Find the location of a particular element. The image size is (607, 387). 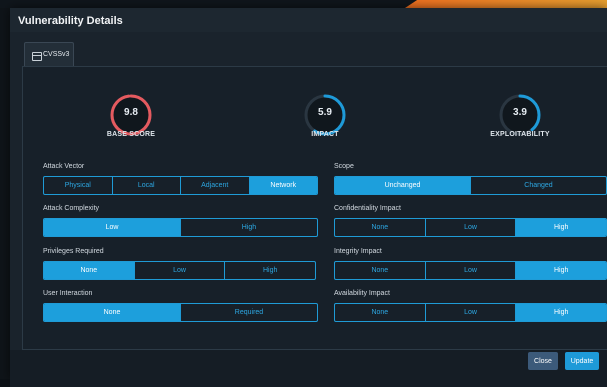

base-score-value: 9.8 is located at coordinates (131, 112).